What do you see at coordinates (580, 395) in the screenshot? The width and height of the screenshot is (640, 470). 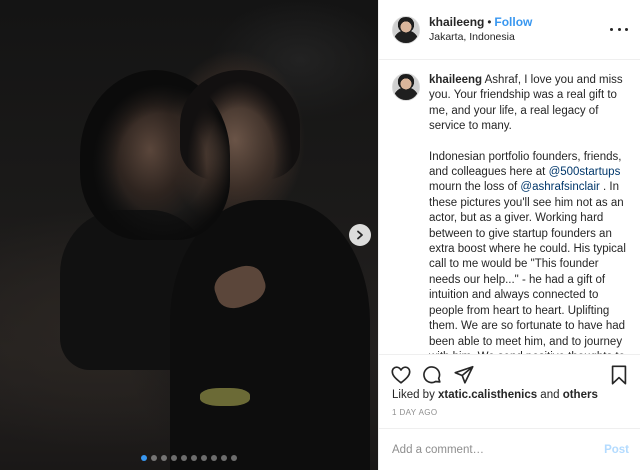 I see `liked-by-others-link: others` at bounding box center [580, 395].